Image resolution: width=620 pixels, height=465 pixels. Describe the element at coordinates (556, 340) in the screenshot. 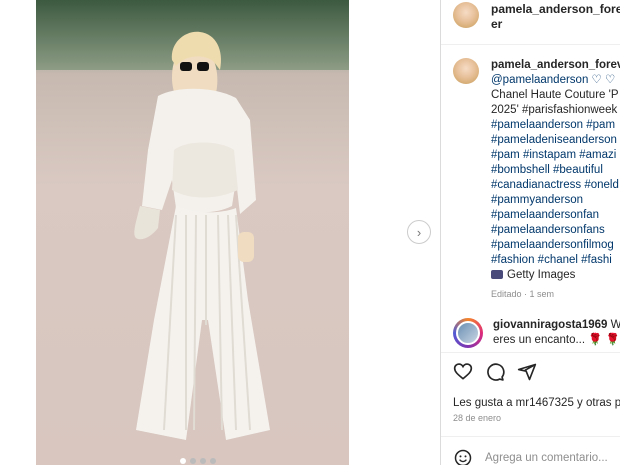

I see `comment-text-line2: eres un encanto... 🌹 🌹` at that location.